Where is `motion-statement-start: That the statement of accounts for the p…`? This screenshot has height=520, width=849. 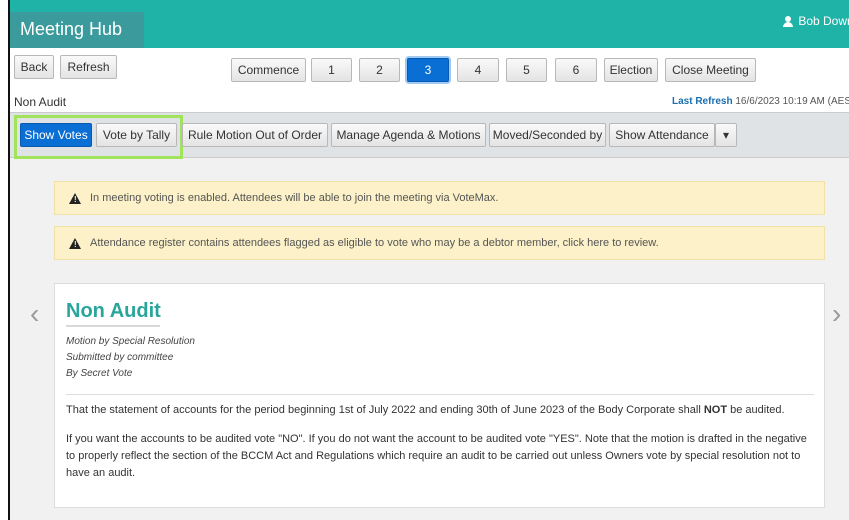
motion-statement-start: That the statement of accounts for the p… is located at coordinates (385, 410).